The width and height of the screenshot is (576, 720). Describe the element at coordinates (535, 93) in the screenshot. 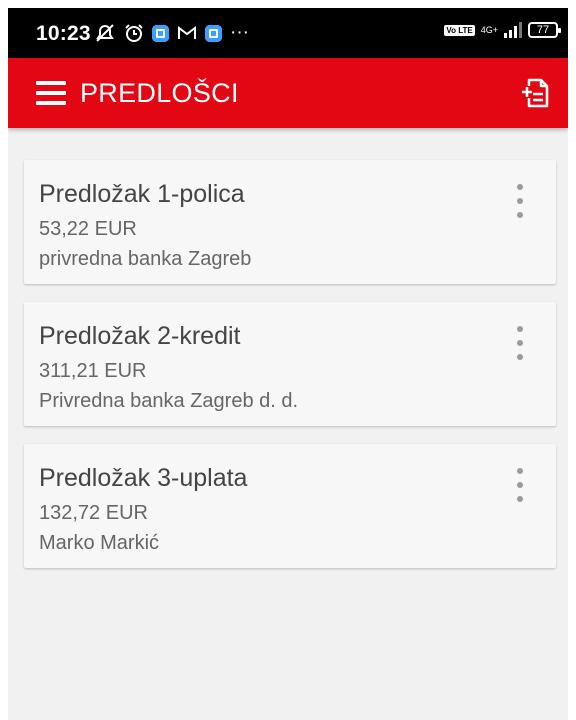

I see `add-document-icon` at that location.